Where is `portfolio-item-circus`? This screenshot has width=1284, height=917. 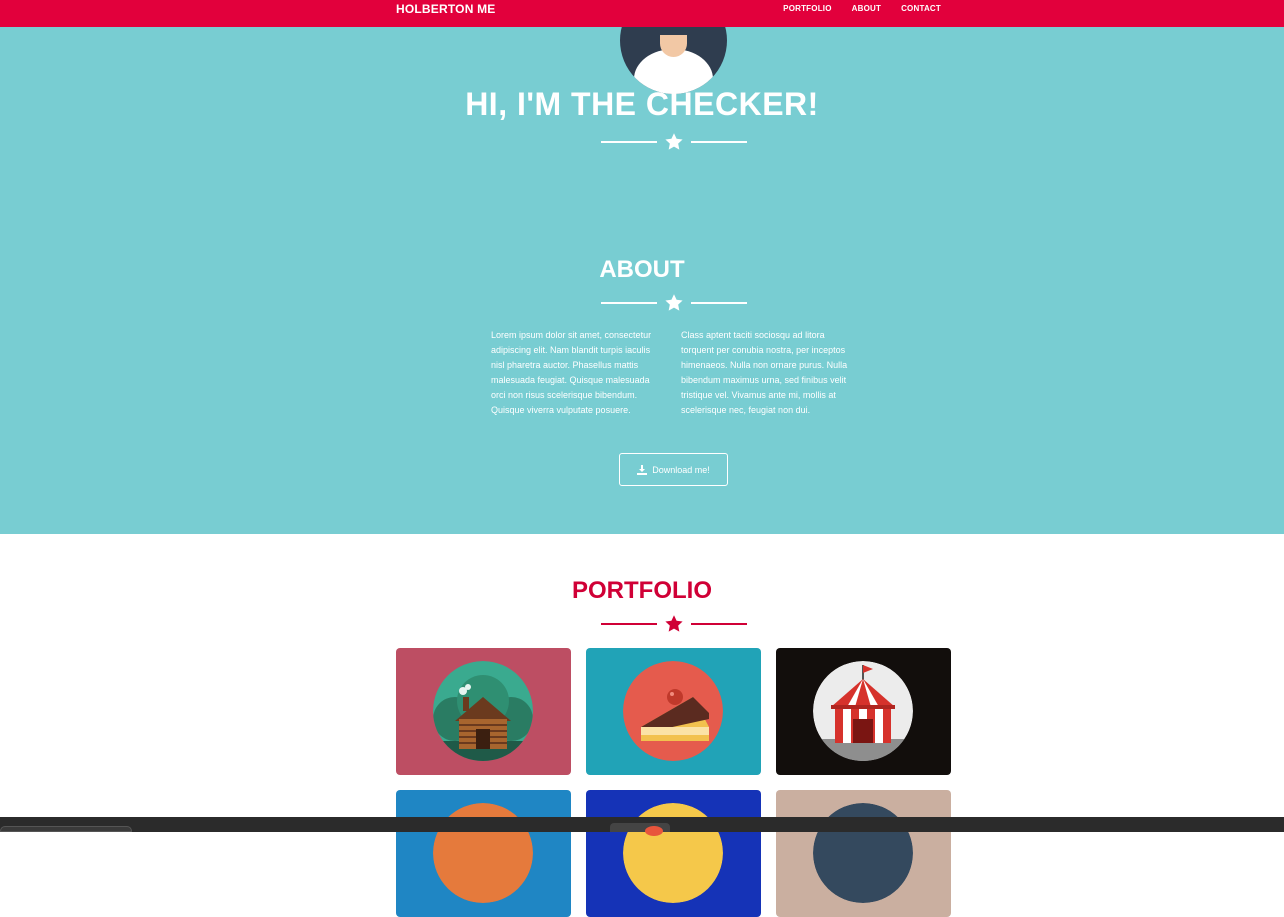
portfolio-item-circus is located at coordinates (863, 711).